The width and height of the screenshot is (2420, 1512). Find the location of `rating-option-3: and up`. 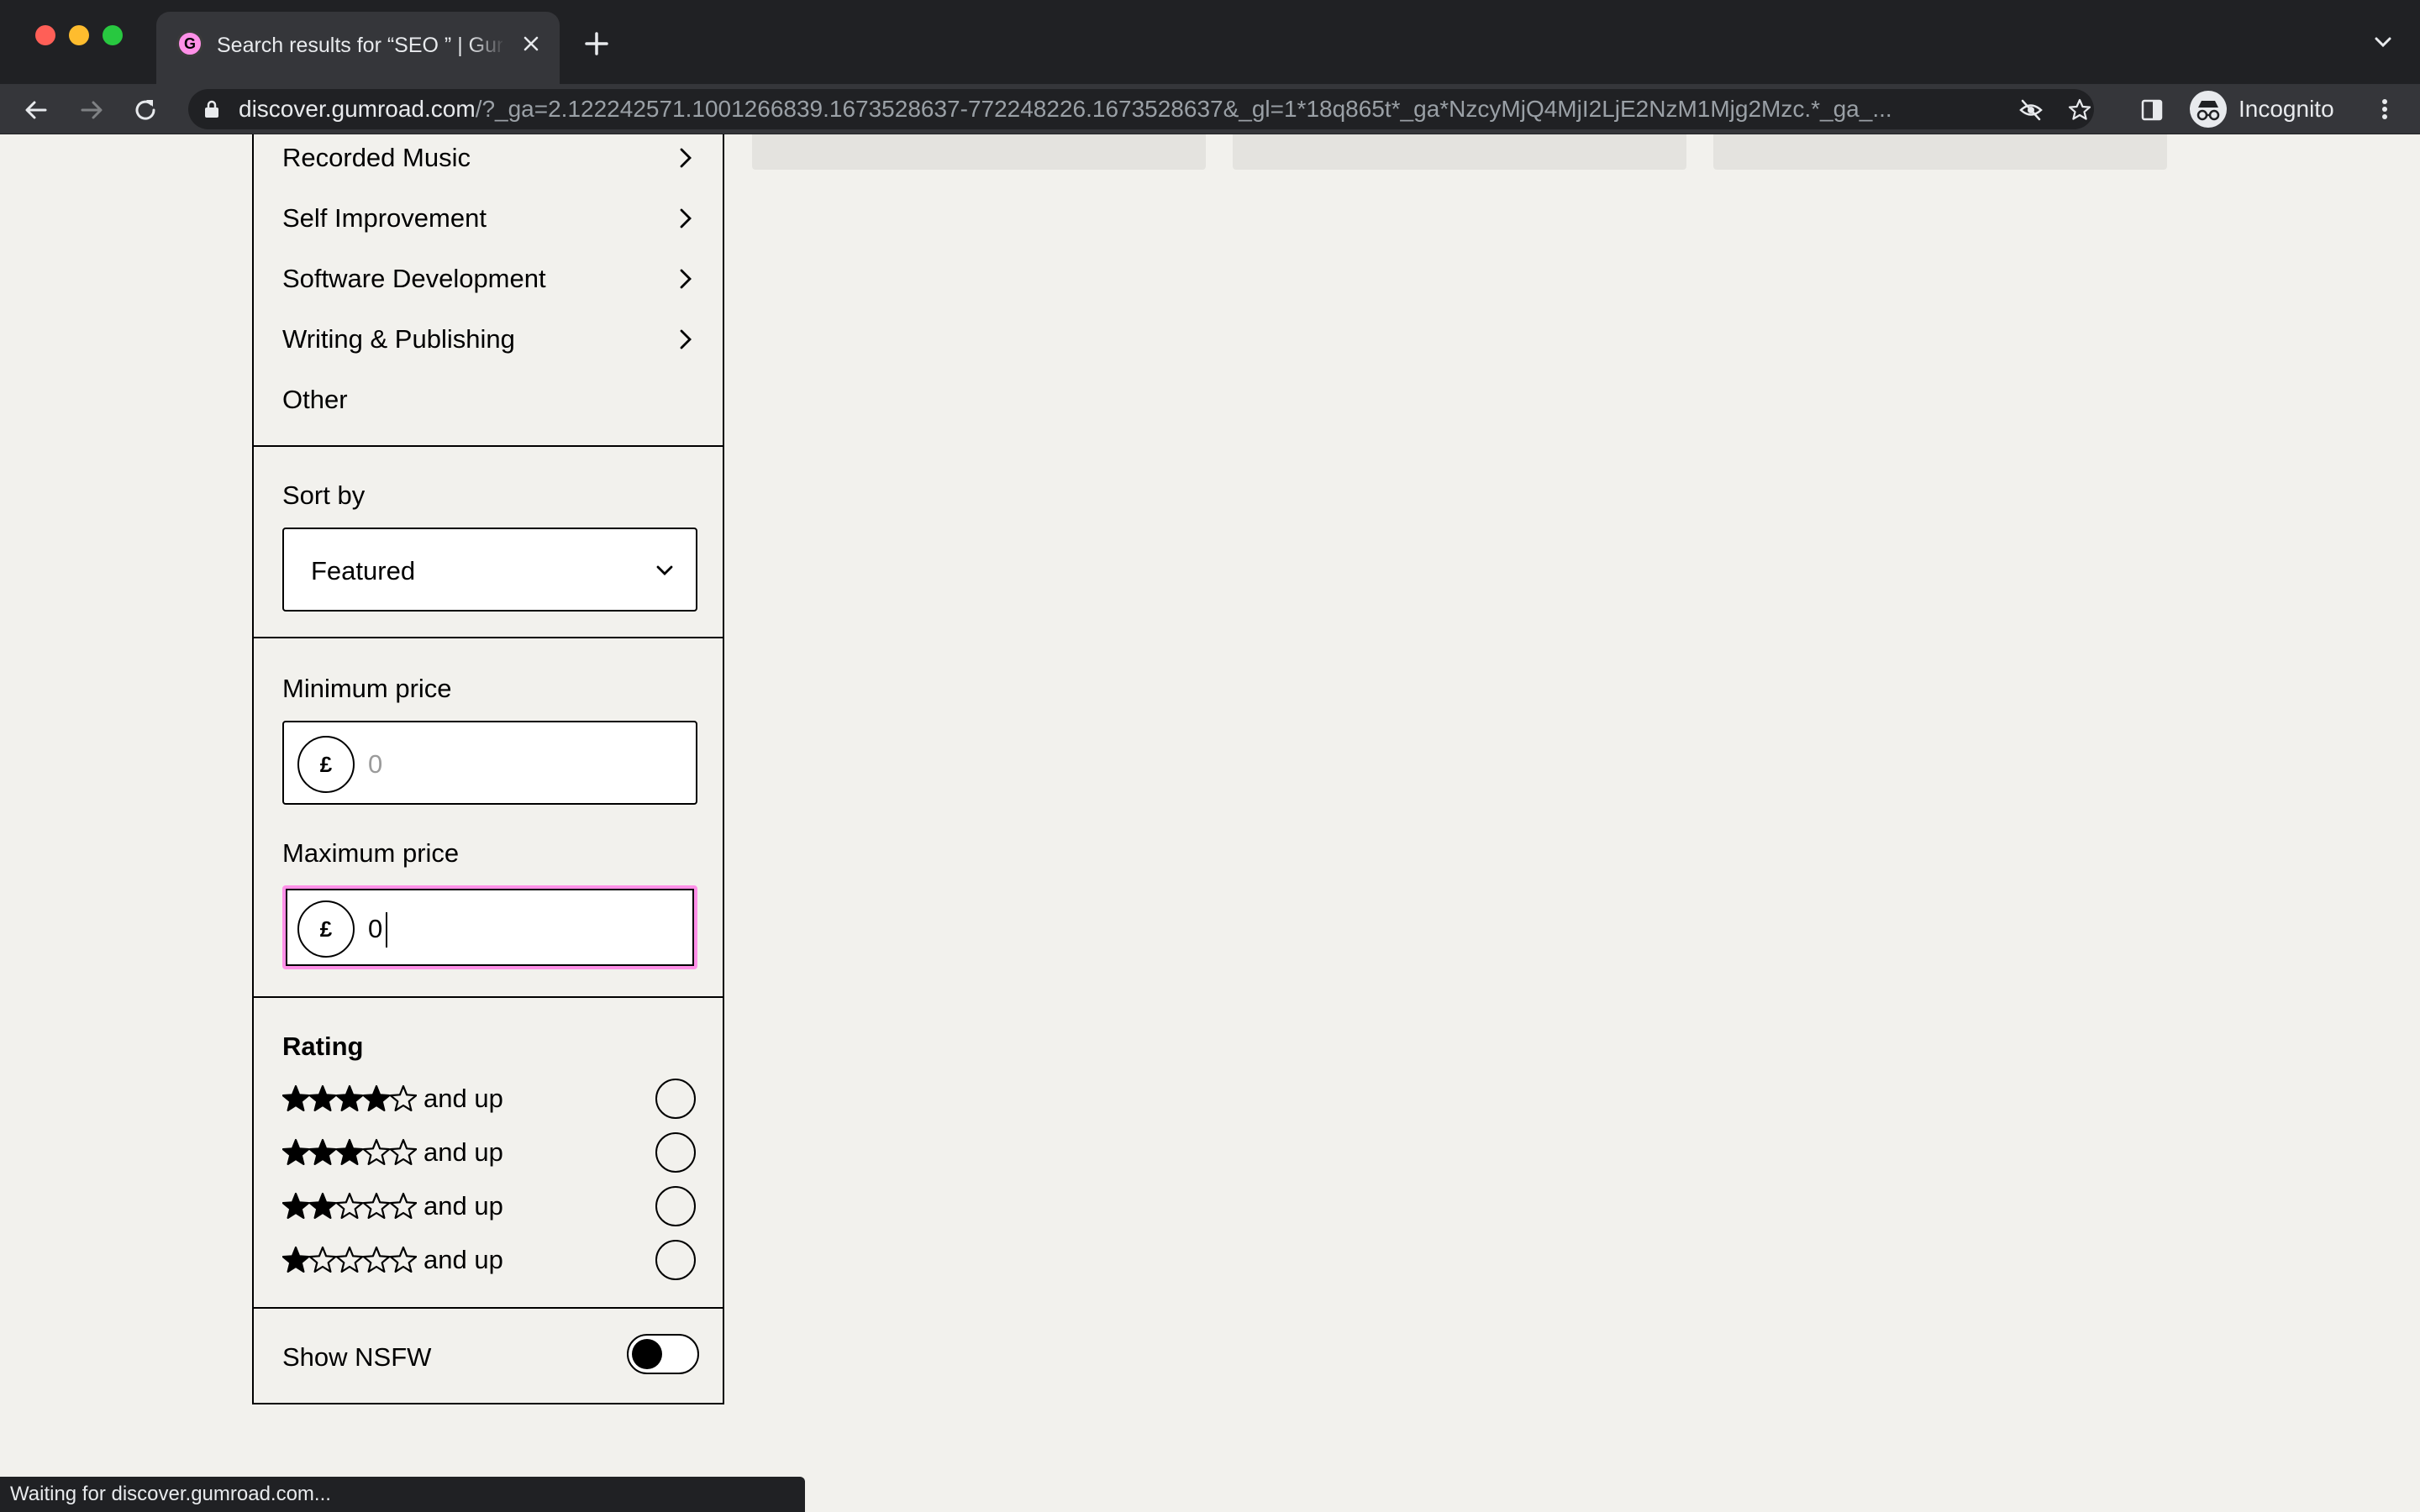

rating-option-3: and up is located at coordinates (490, 1152).